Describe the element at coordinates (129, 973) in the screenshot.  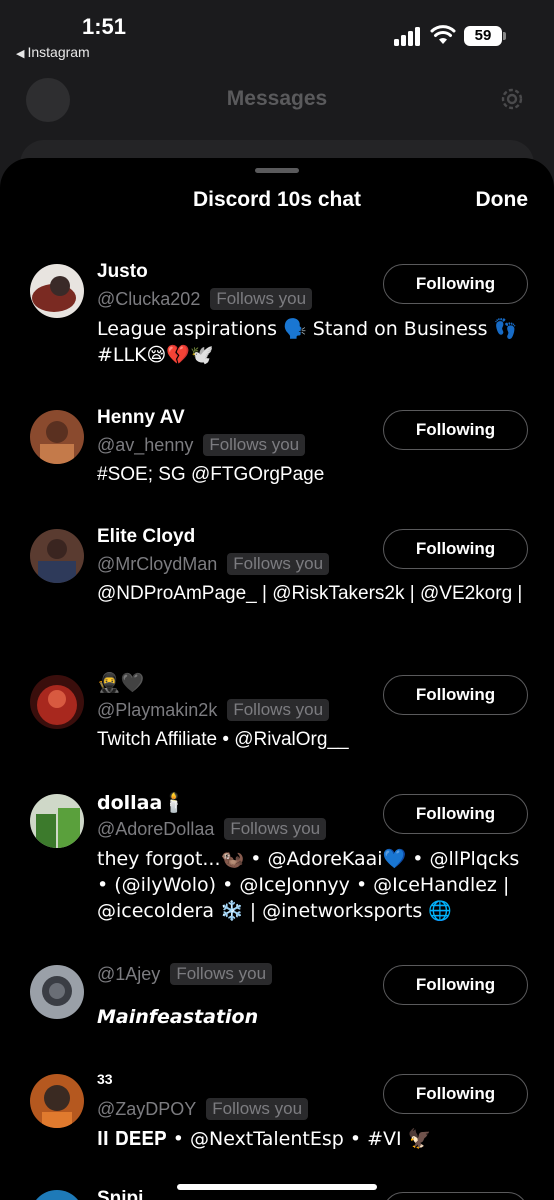
I see `member-handle: @1Ajey` at that location.